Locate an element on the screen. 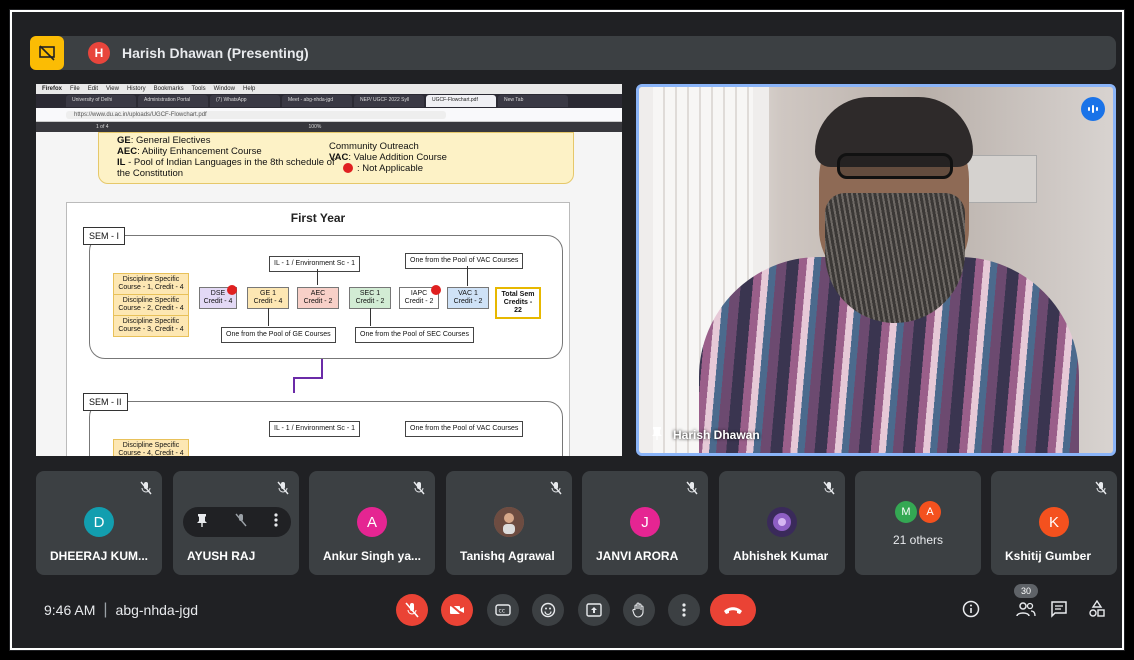 The width and height of the screenshot is (1134, 660). avatar: J is located at coordinates (645, 522).